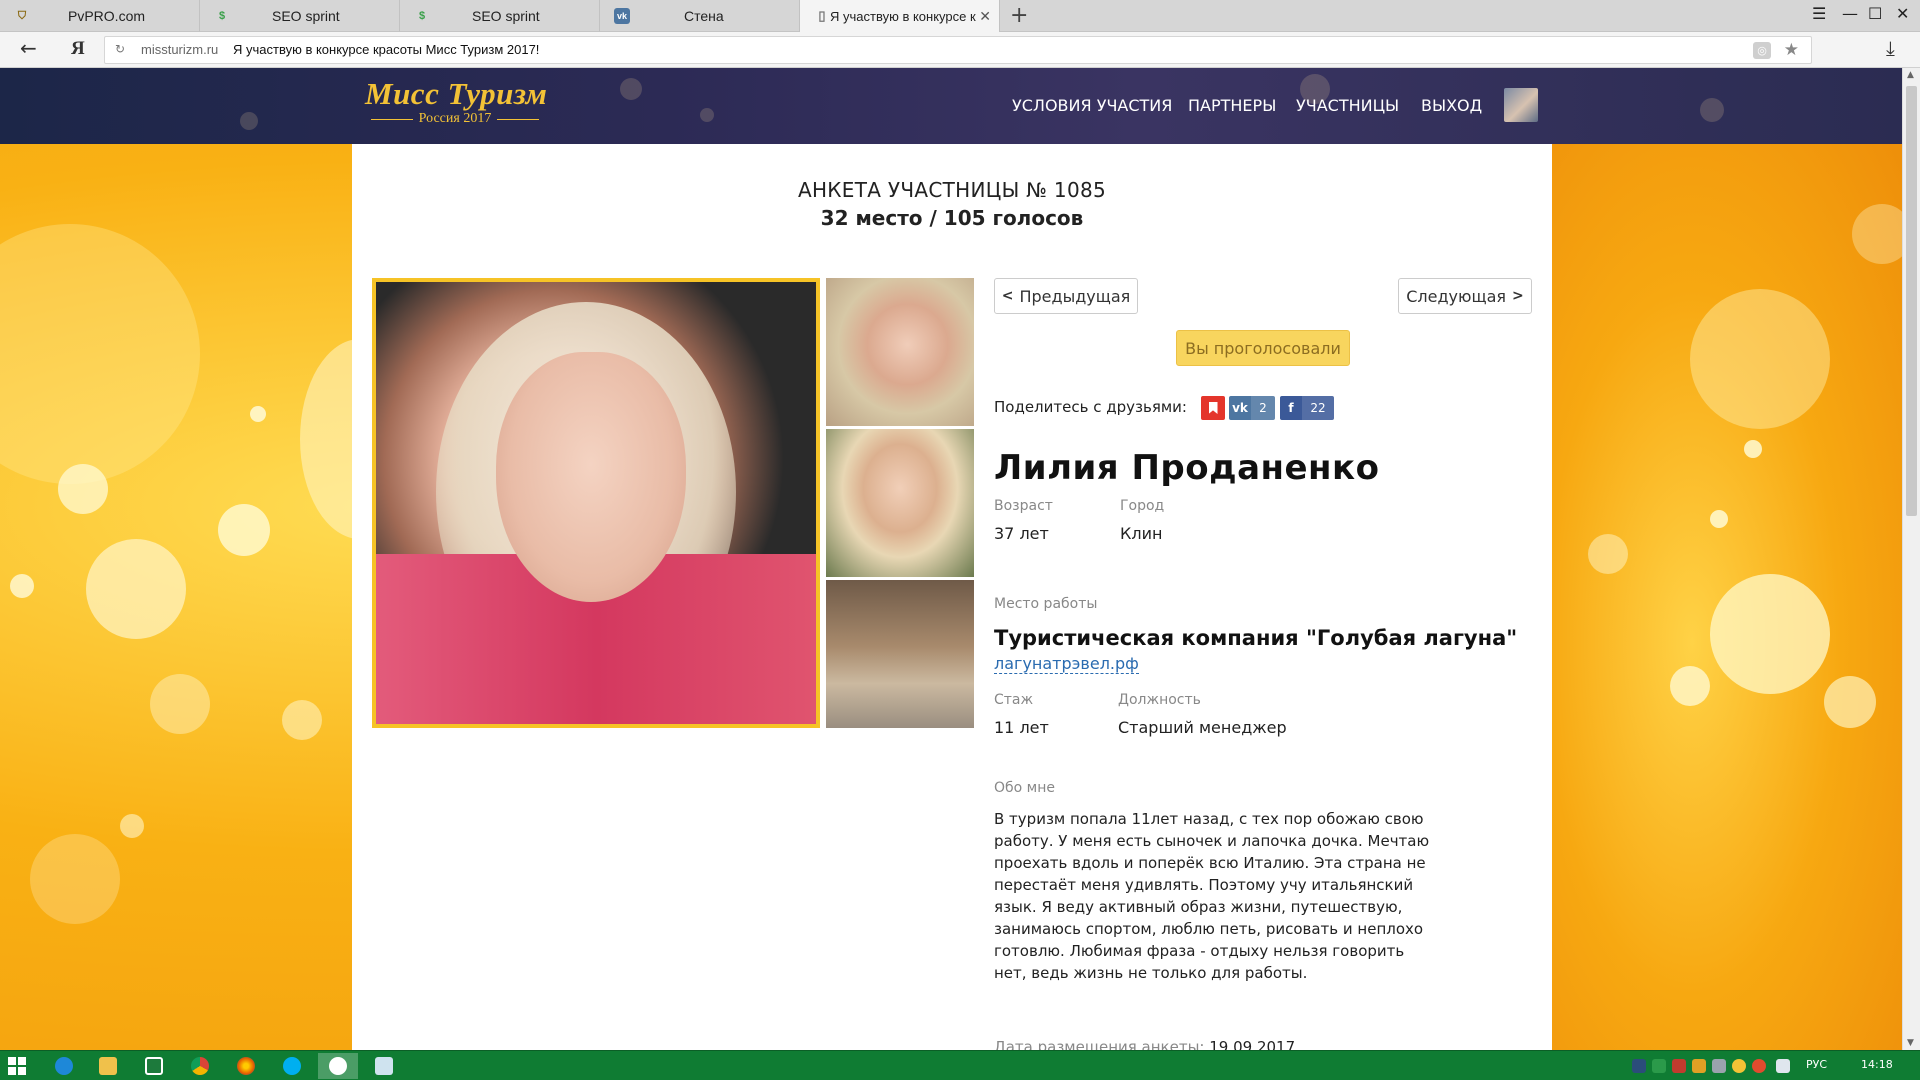 The height and width of the screenshot is (1080, 1920). What do you see at coordinates (1762, 50) in the screenshot?
I see `protect-icon: ◎` at bounding box center [1762, 50].